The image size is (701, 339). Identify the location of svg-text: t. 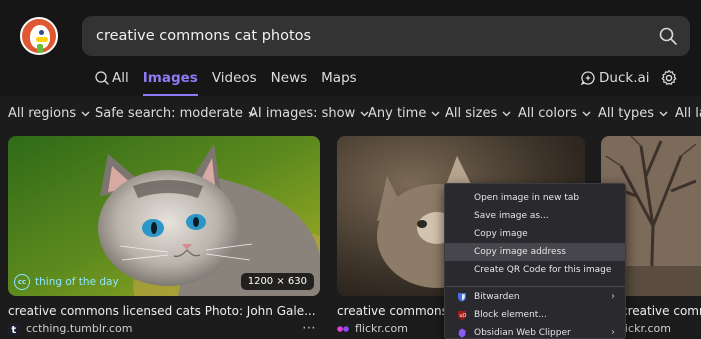
(13, 330).